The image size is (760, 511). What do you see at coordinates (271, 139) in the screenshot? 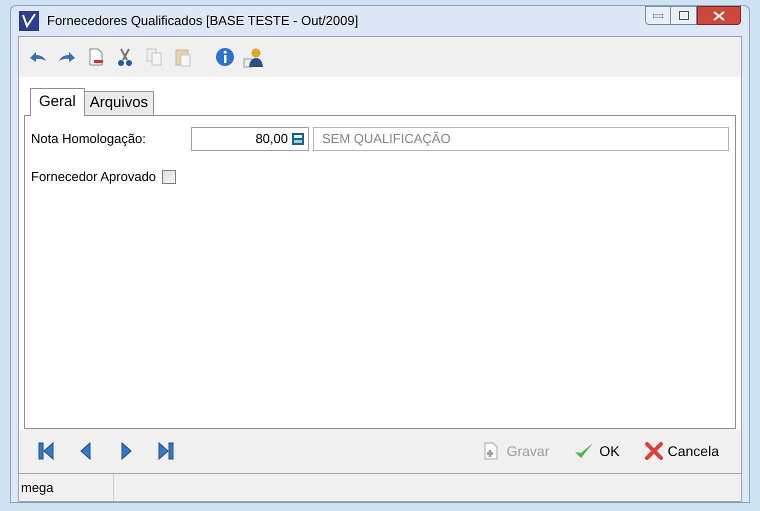
I see `field-value: 80,00` at bounding box center [271, 139].